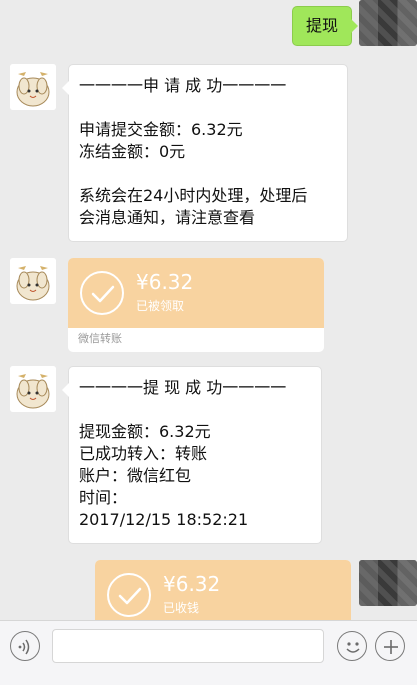  What do you see at coordinates (181, 608) in the screenshot?
I see `transfer-status: 已收钱` at bounding box center [181, 608].